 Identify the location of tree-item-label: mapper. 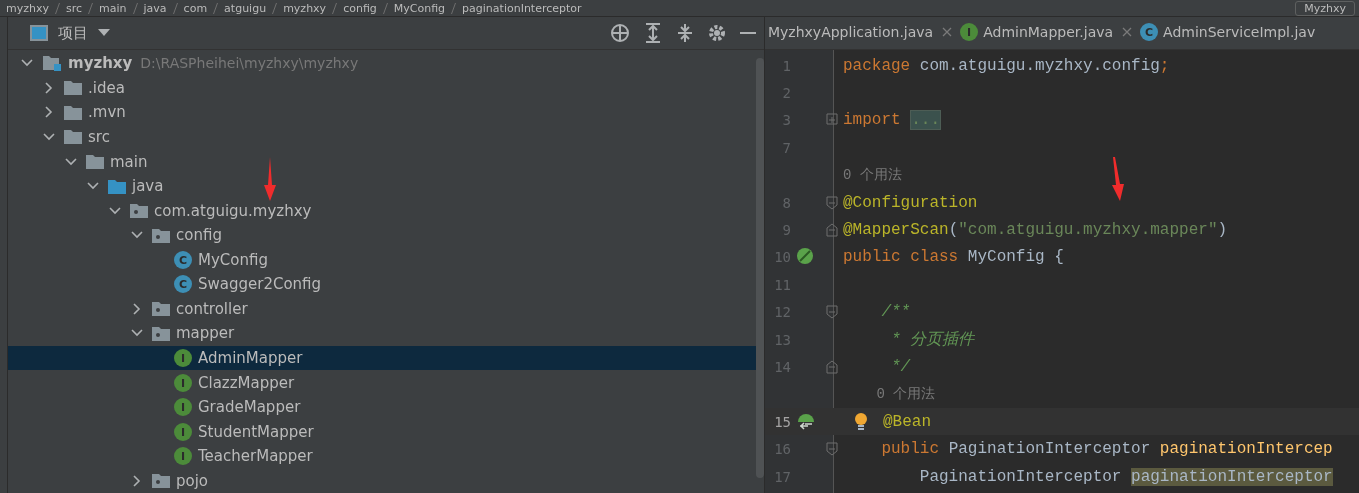
(205, 333).